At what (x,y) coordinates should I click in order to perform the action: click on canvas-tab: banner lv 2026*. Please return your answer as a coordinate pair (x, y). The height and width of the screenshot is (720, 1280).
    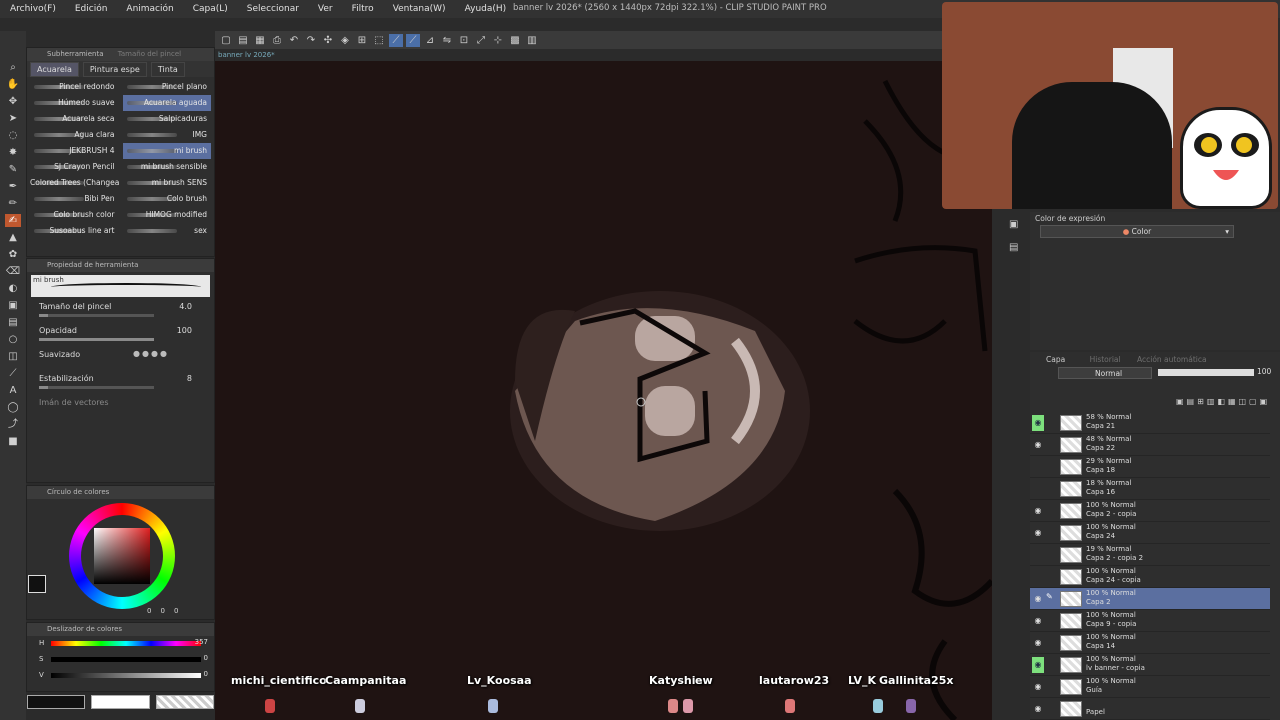
    Looking at the image, I should click on (246, 55).